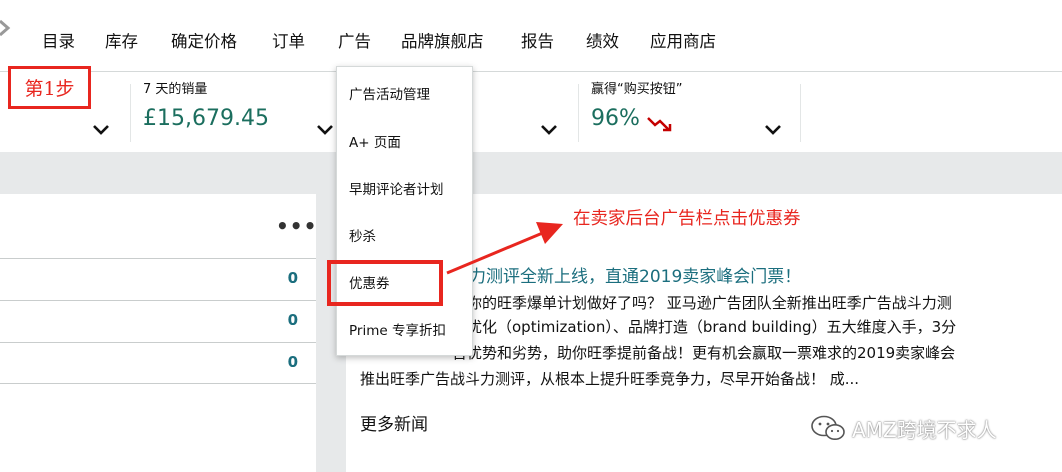 This screenshot has width=1062, height=472. What do you see at coordinates (442, 40) in the screenshot?
I see `nav-brand-stores: 品牌旗舰店` at bounding box center [442, 40].